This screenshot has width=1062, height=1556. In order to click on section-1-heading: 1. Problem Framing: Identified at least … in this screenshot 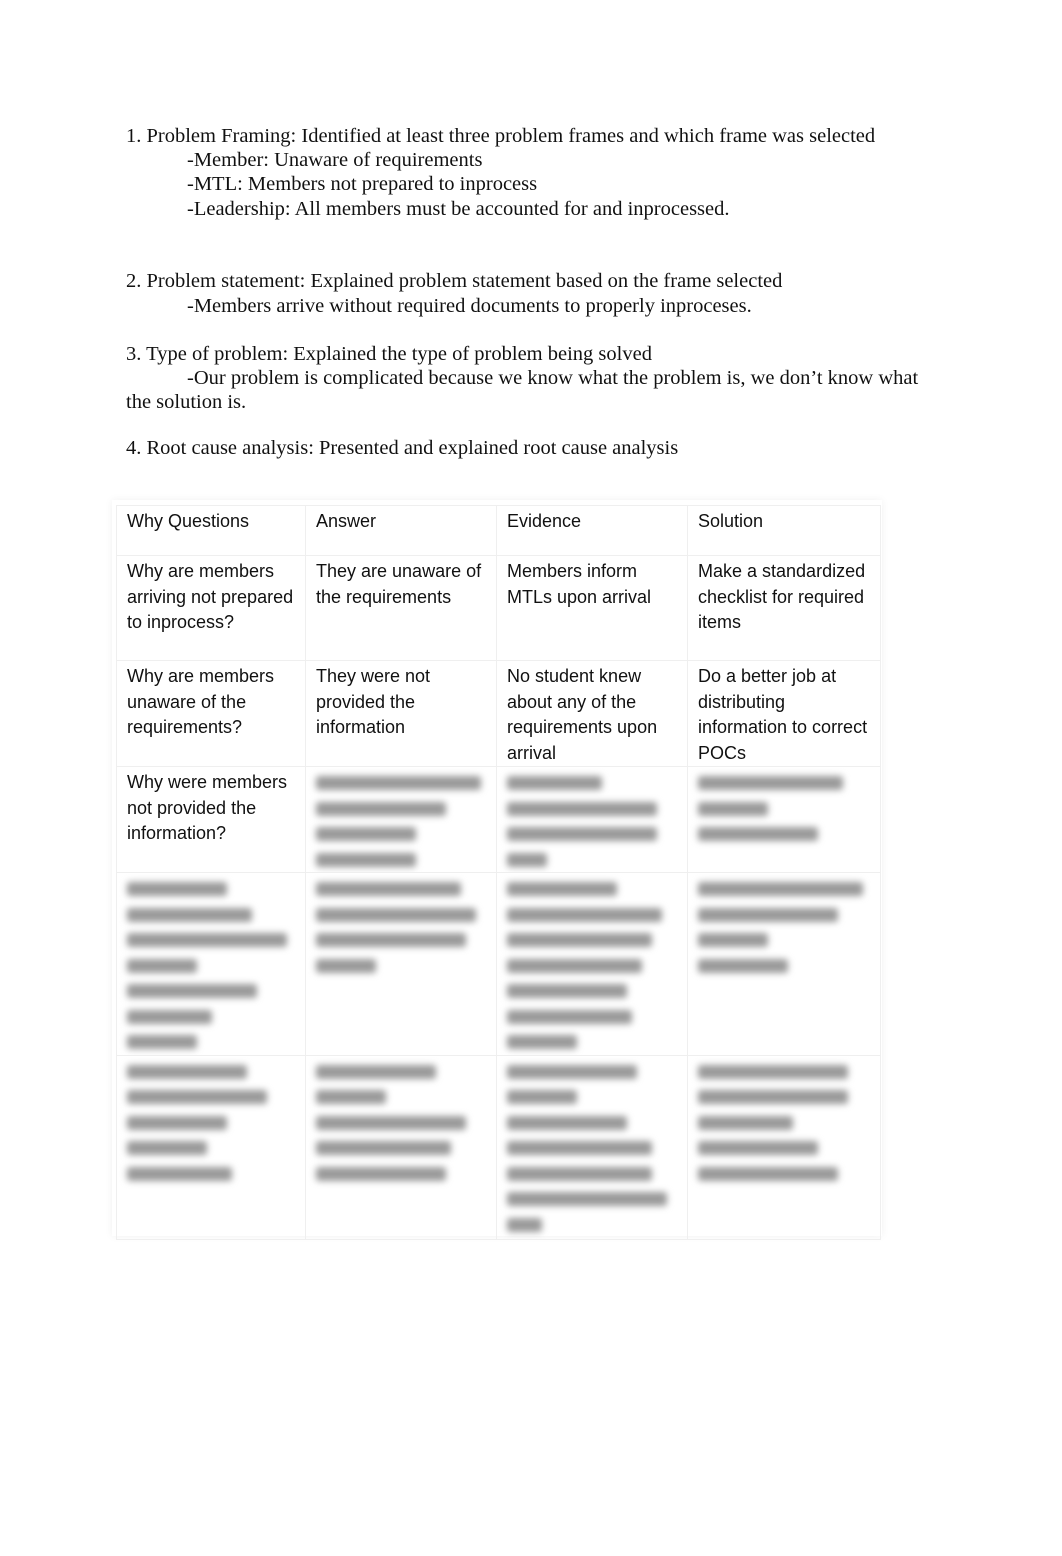, I will do `click(501, 136)`.